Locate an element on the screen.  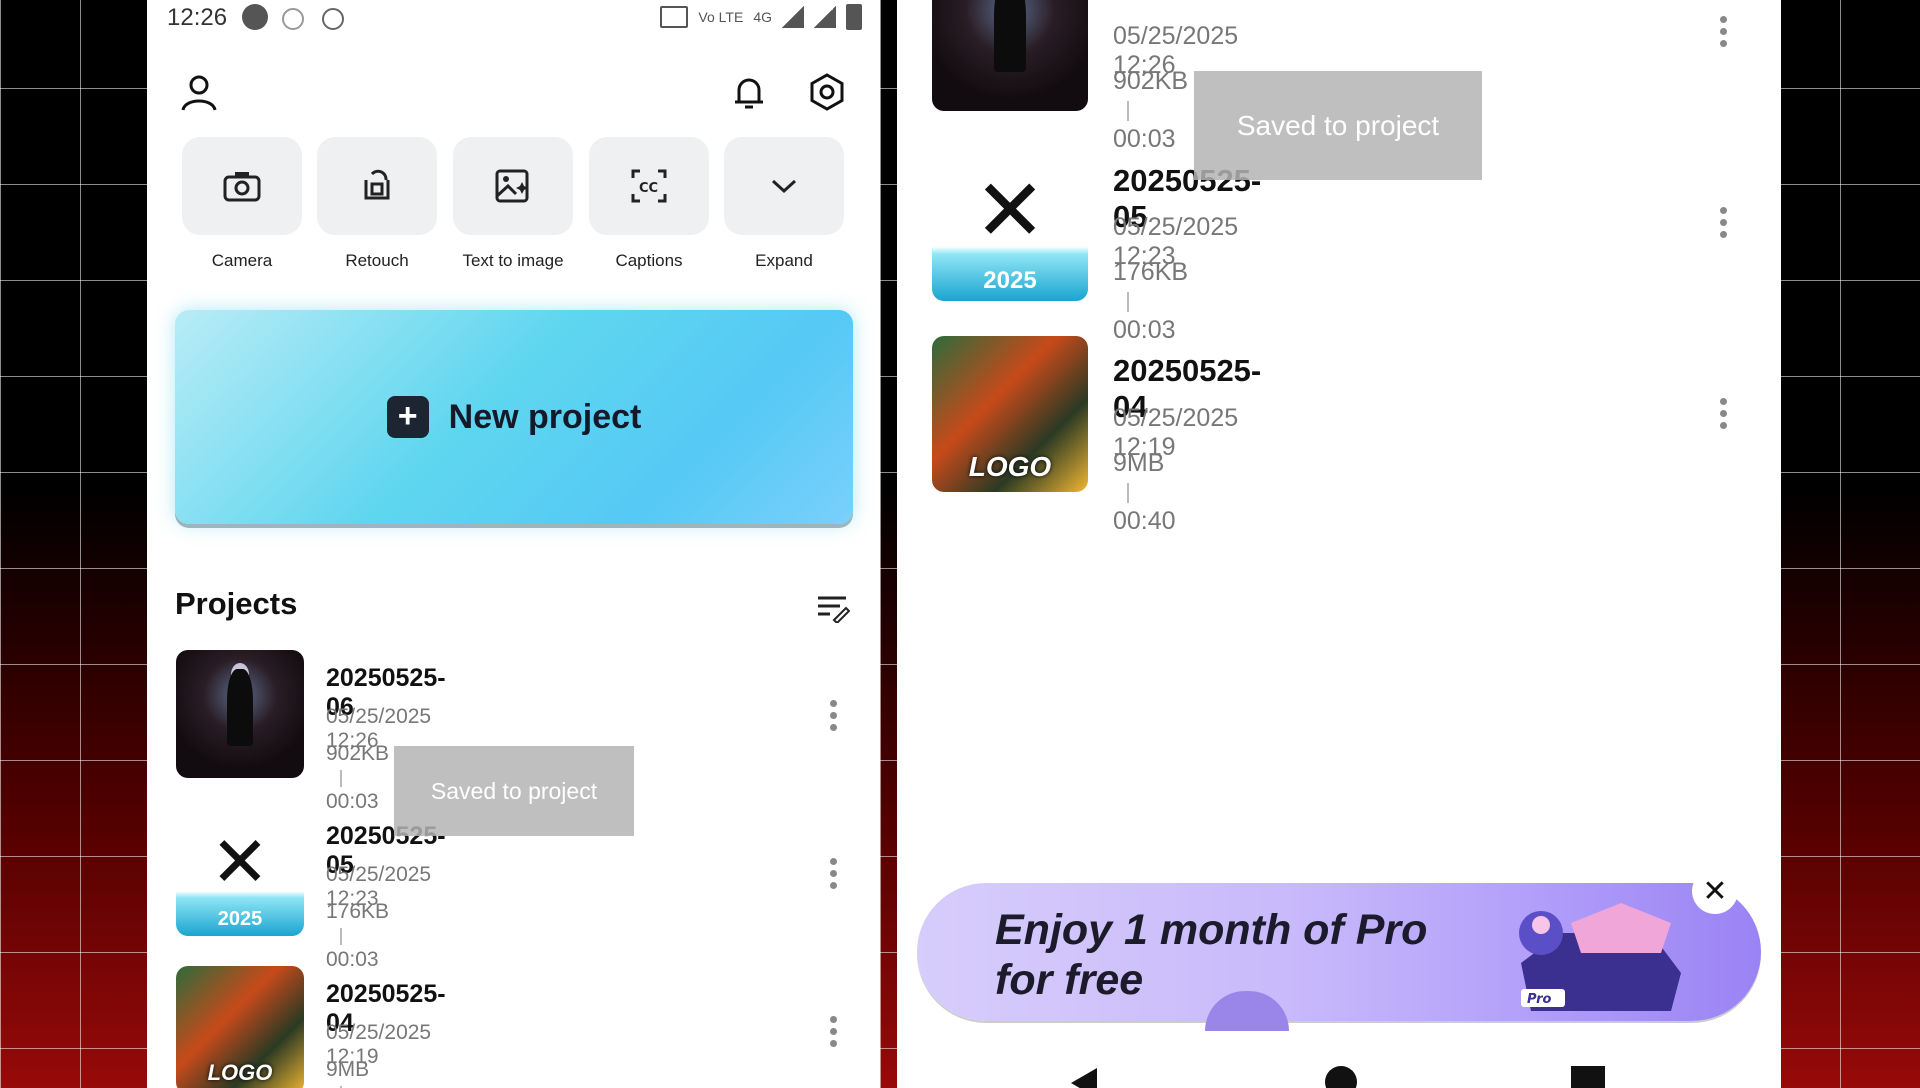
tool-text-to-image: Text to image is located at coordinates (513, 204).